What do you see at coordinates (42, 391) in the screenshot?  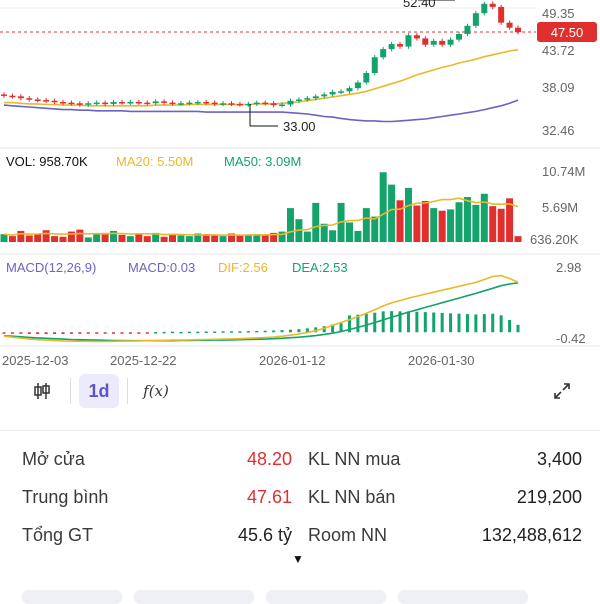 I see `candlestick-icon` at bounding box center [42, 391].